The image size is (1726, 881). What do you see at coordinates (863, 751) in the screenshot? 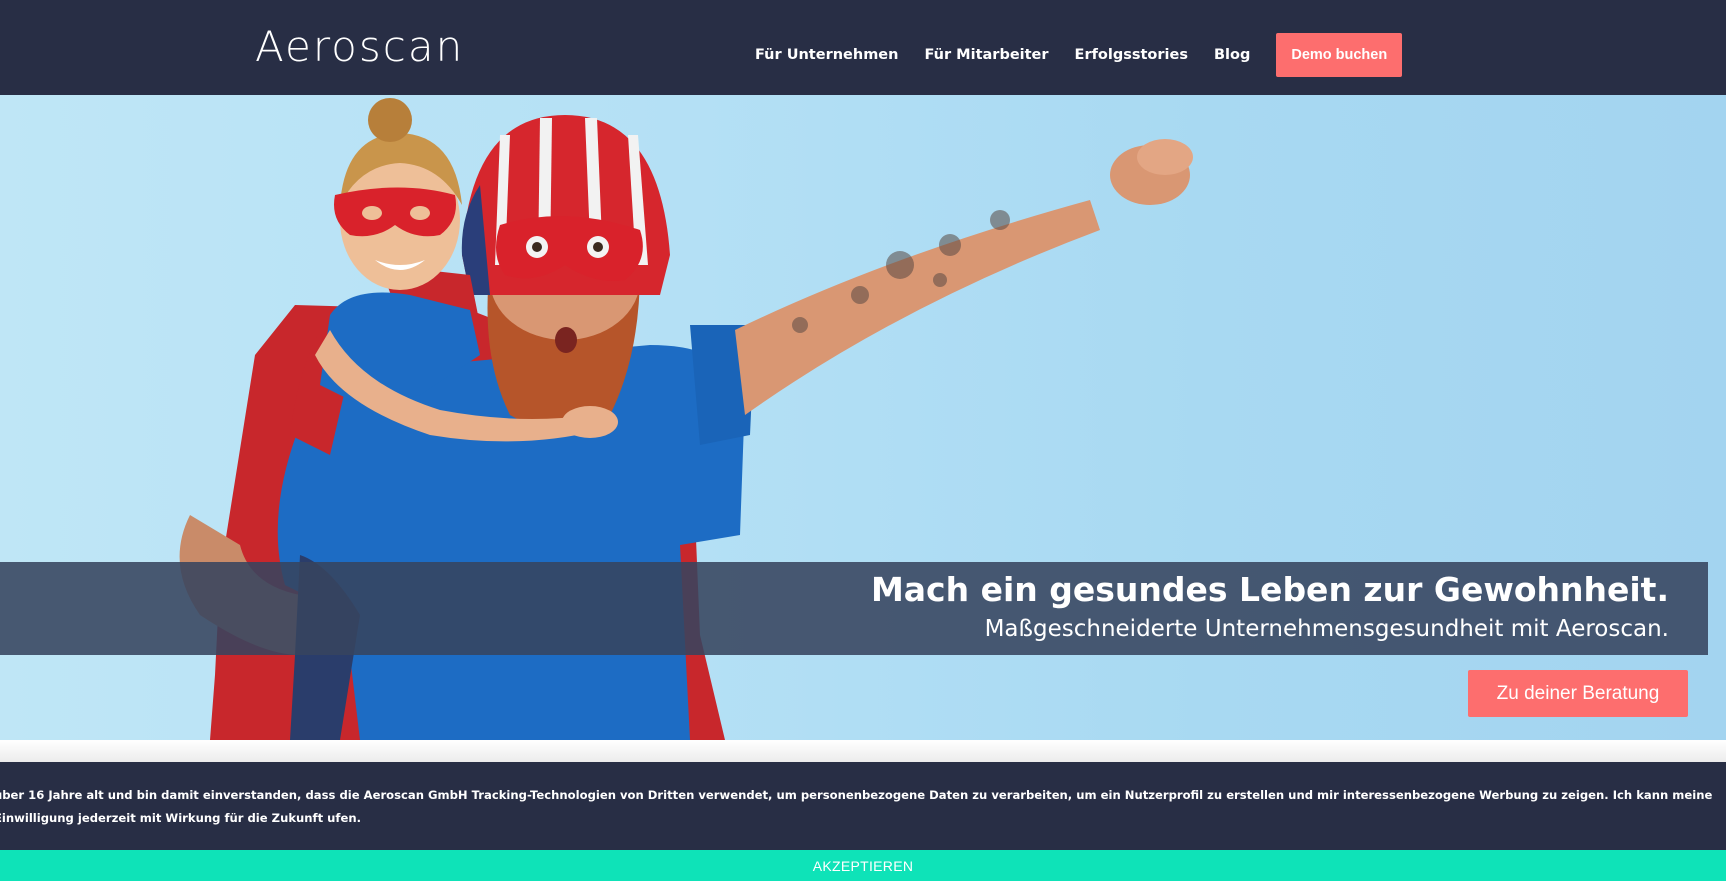
I see `section-divider` at bounding box center [863, 751].